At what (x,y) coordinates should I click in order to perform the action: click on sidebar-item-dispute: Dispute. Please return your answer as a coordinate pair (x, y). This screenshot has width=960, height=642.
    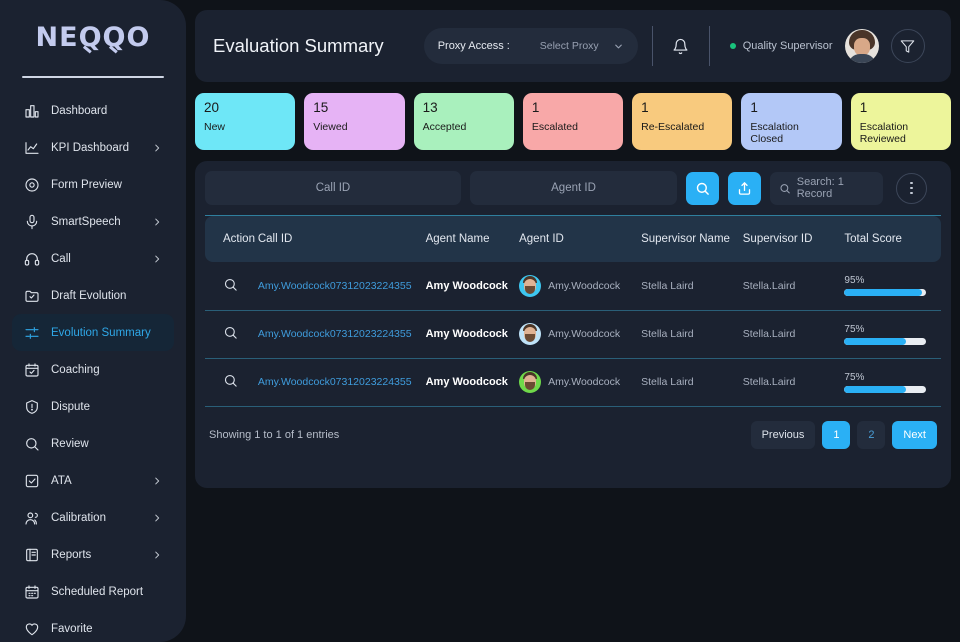
    Looking at the image, I should click on (93, 406).